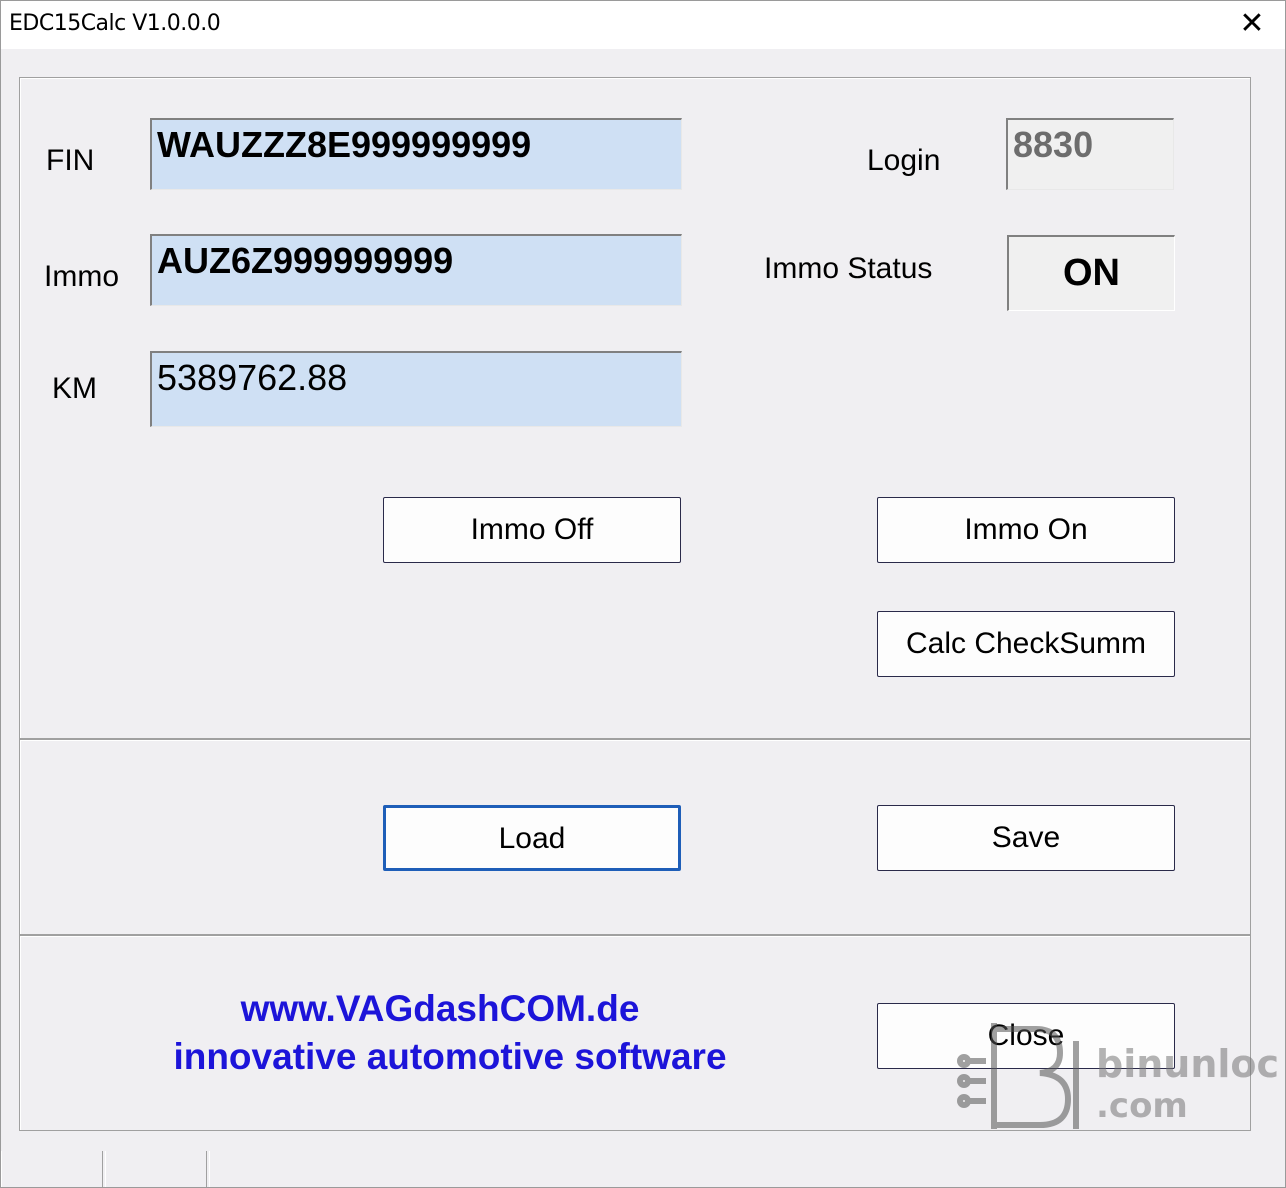 The width and height of the screenshot is (1286, 1188). I want to click on window-title: EDC15Calc V1.0.0.0, so click(115, 23).